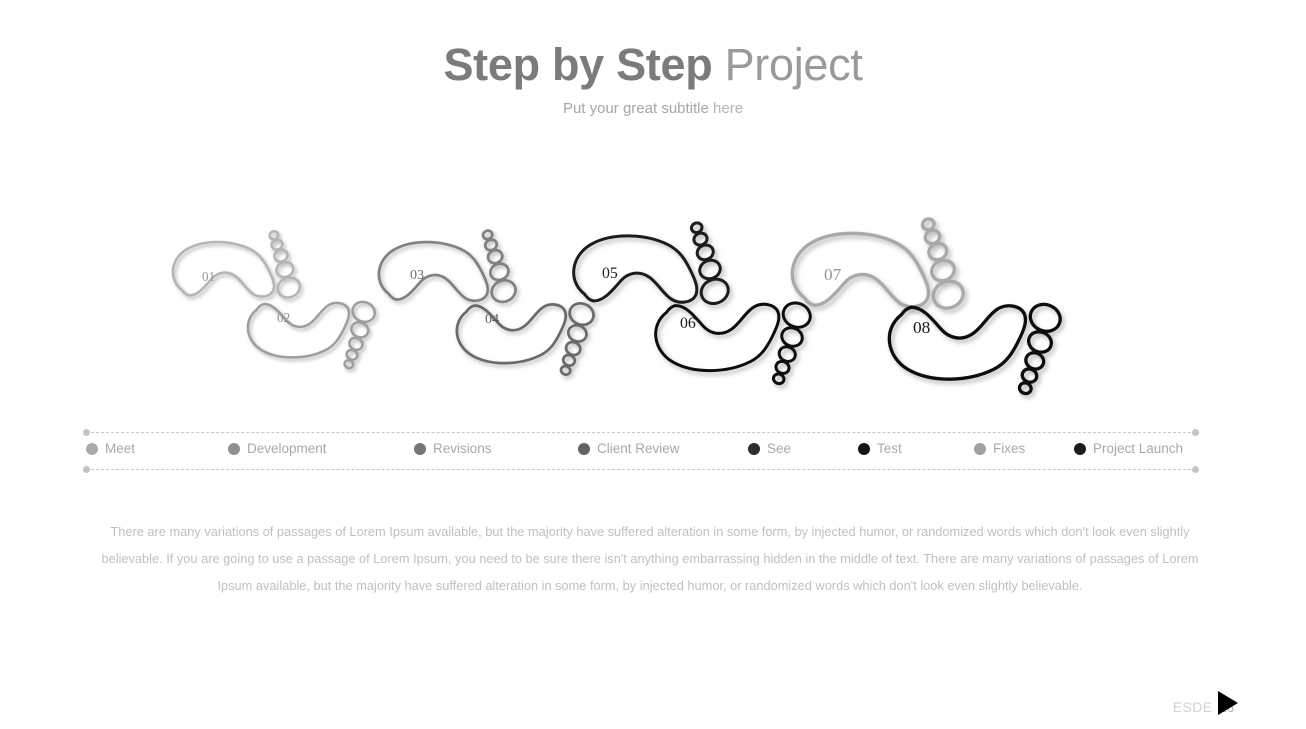 This screenshot has height=729, width=1306. Describe the element at coordinates (793, 64) in the screenshot. I see `page-title-light: Project` at that location.